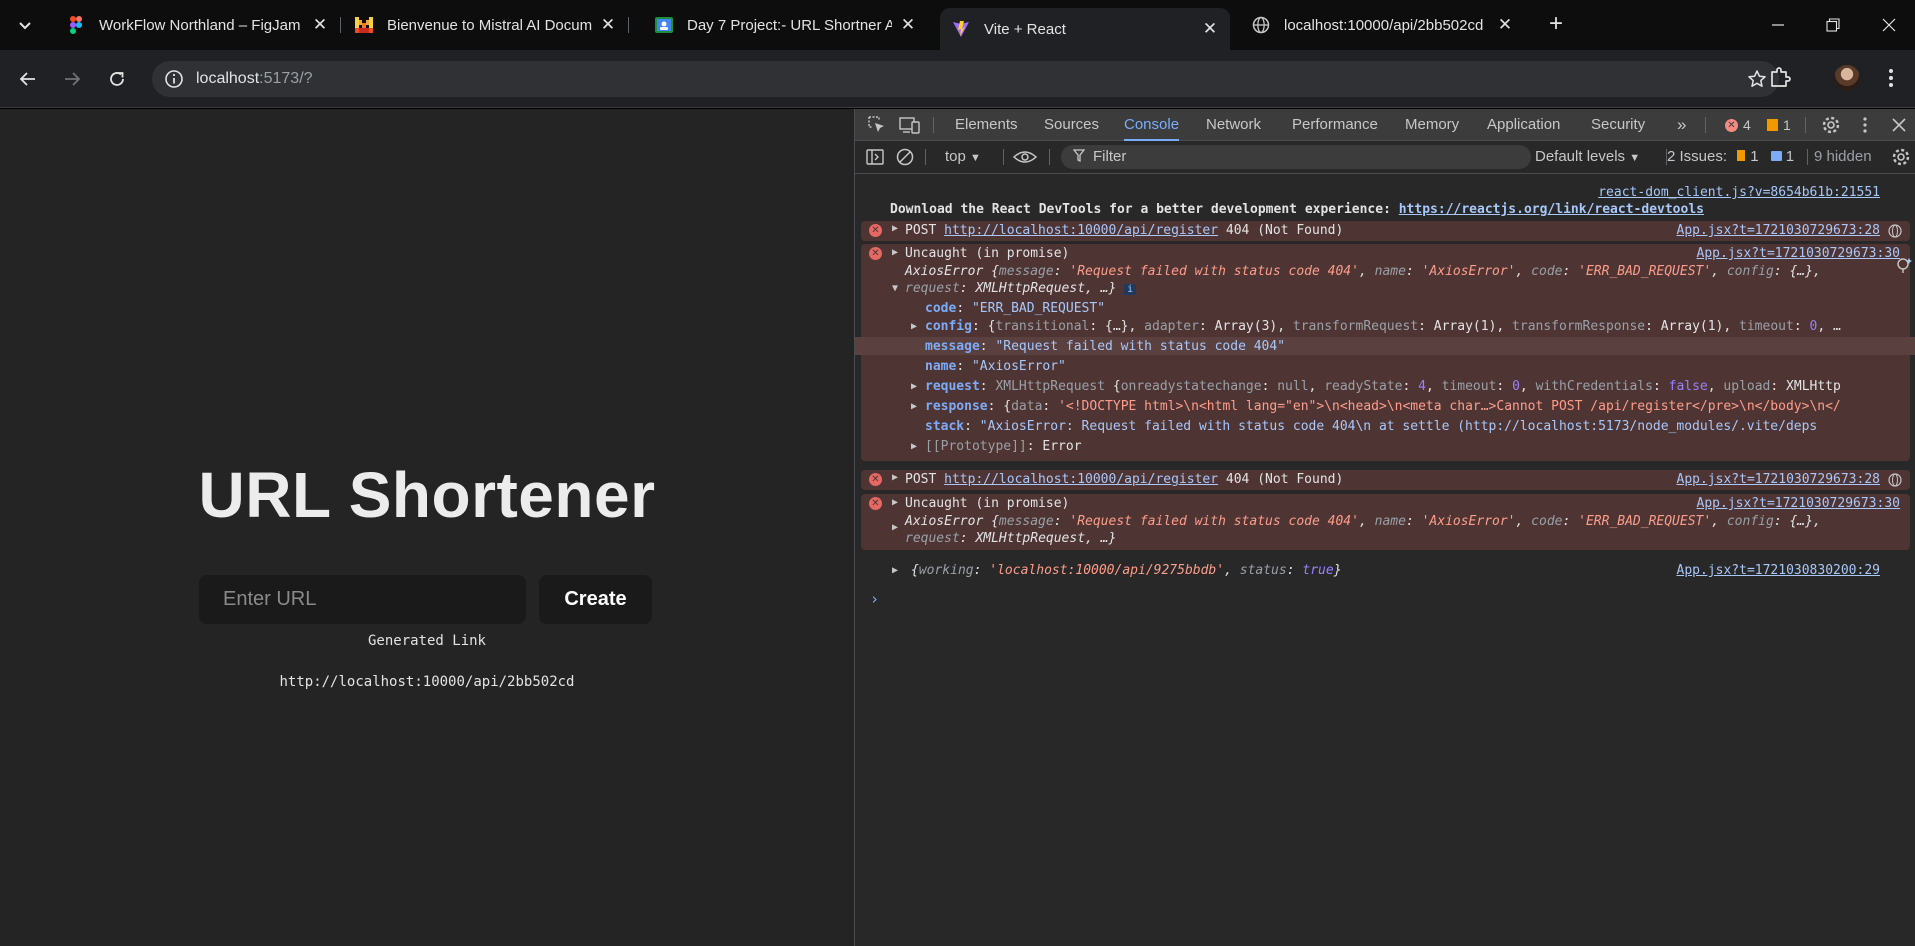  What do you see at coordinates (1889, 25) in the screenshot?
I see `close-window-icon` at bounding box center [1889, 25].